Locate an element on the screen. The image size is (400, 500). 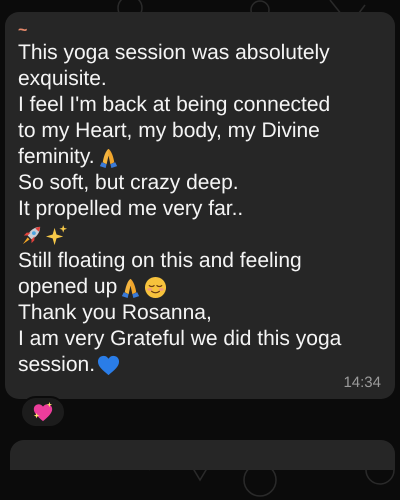
message-text: This yoga session was absolutely is located at coordinates (174, 53).